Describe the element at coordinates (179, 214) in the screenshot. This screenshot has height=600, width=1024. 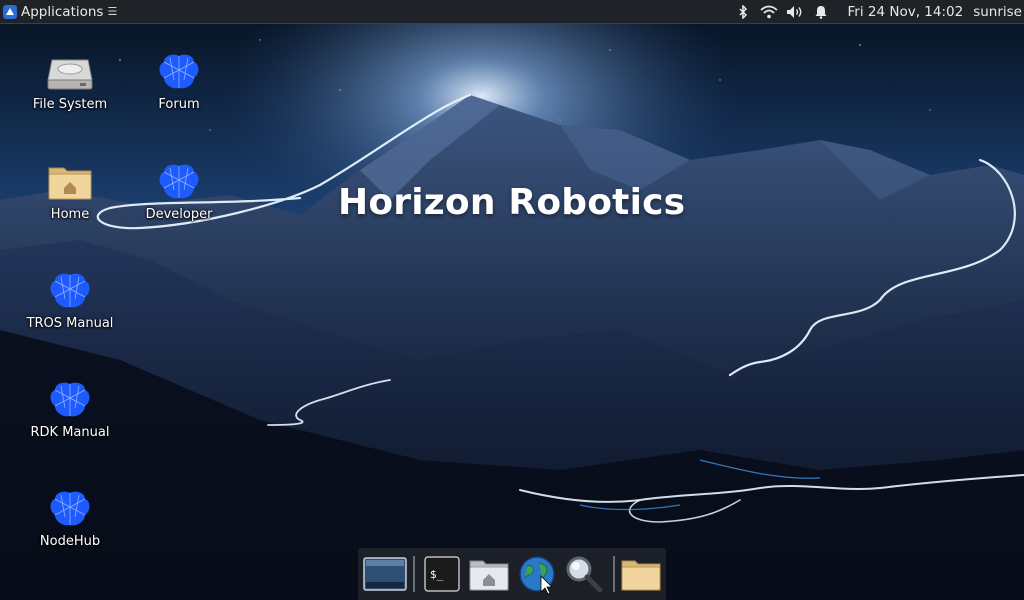
I see `desktop-icon-label: Developer` at that location.